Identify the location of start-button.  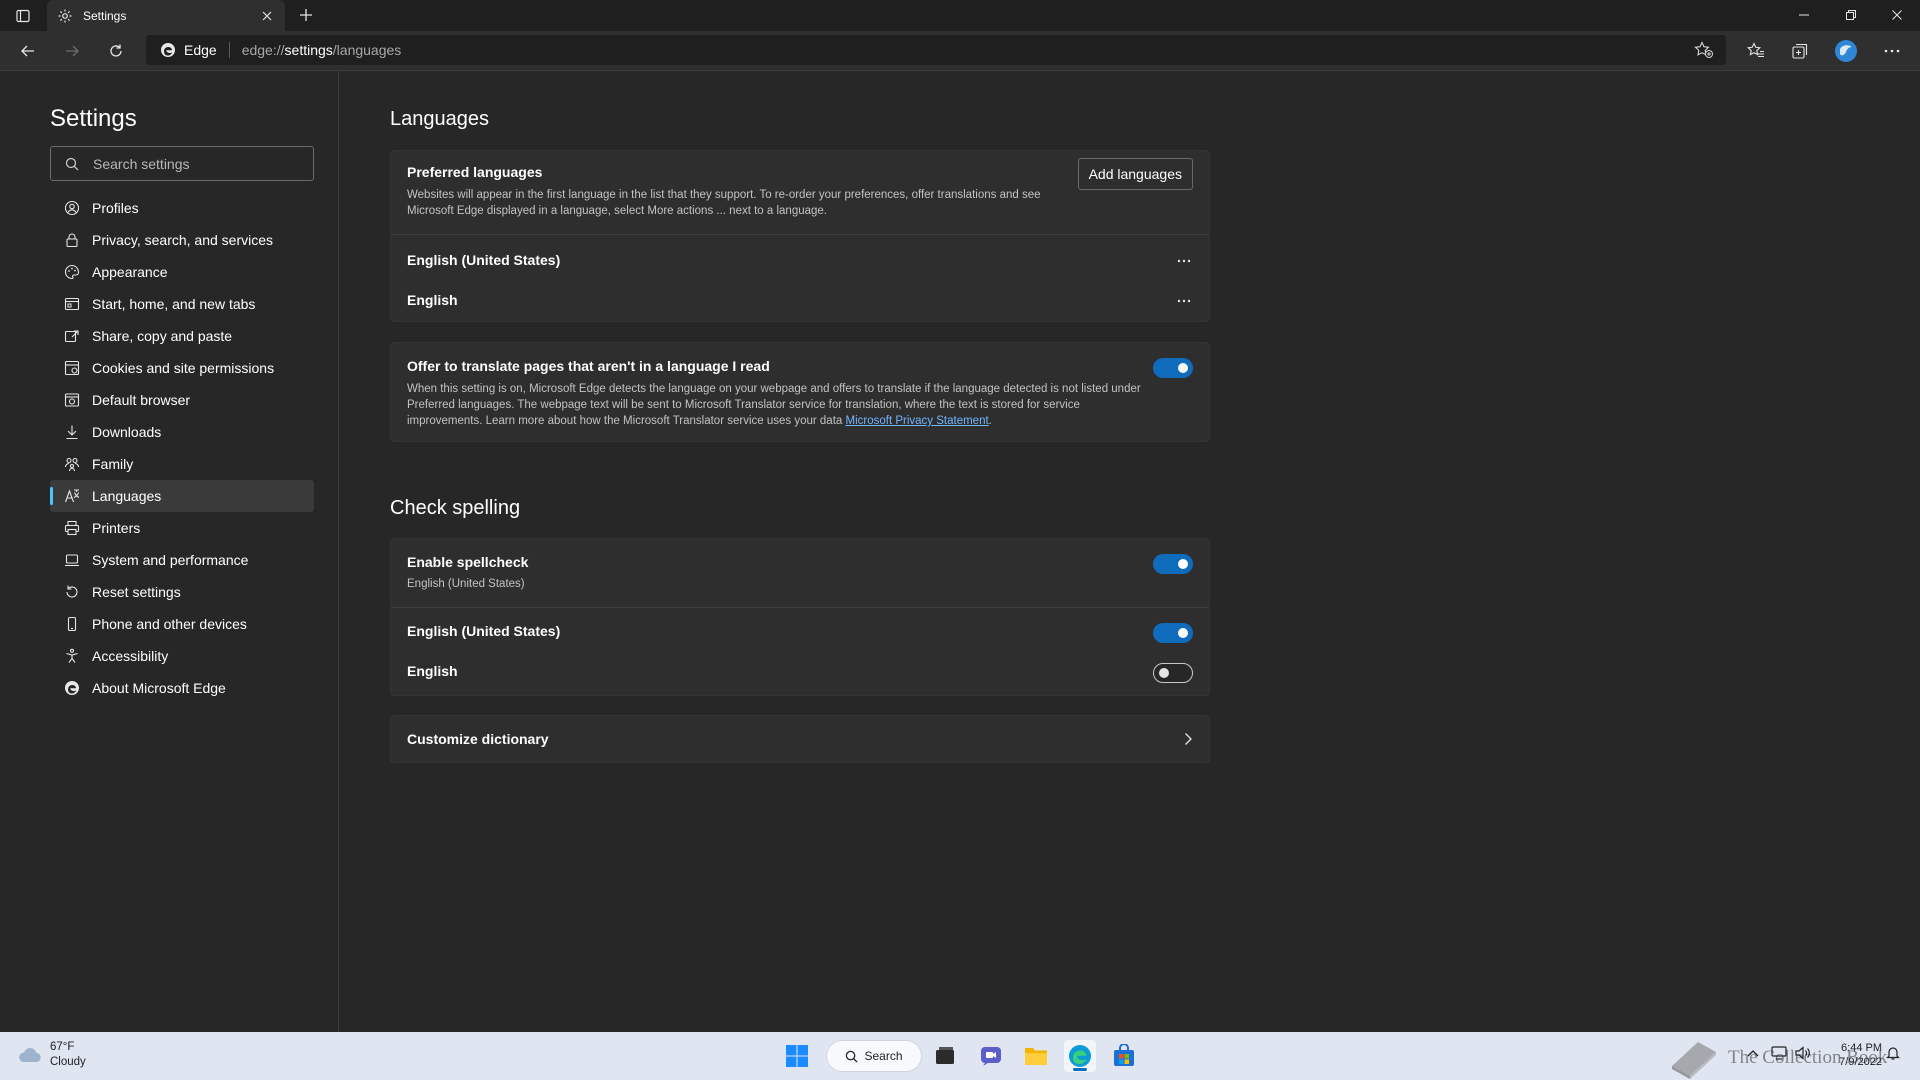
(797, 1056).